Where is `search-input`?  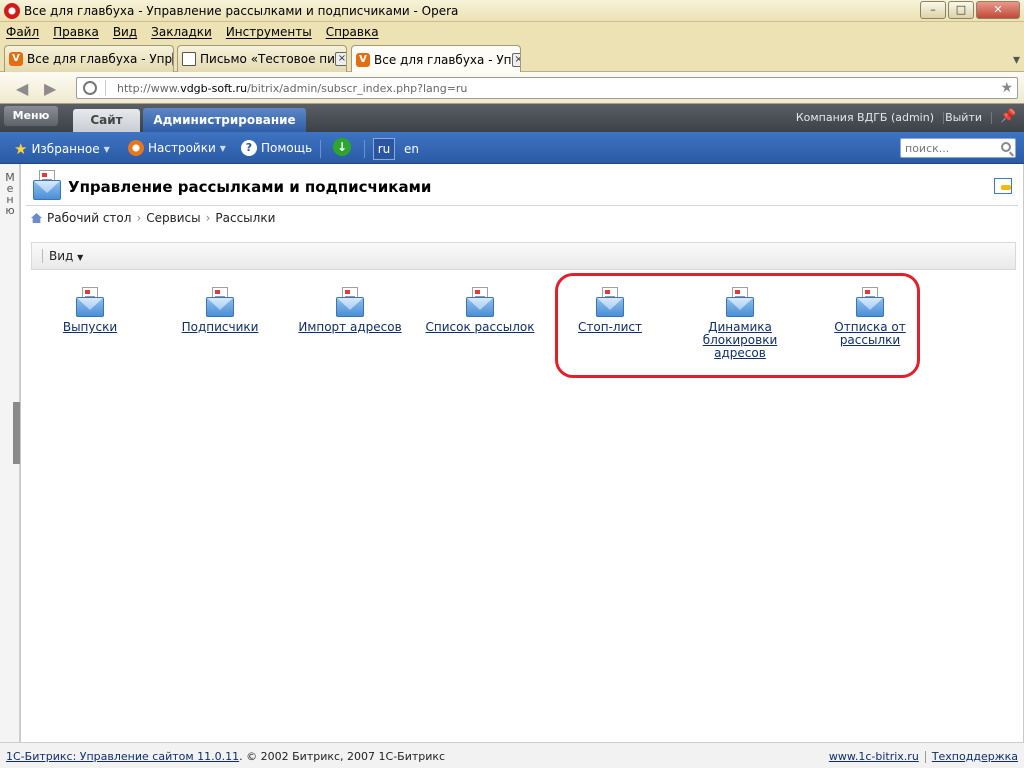
search-input is located at coordinates (948, 148).